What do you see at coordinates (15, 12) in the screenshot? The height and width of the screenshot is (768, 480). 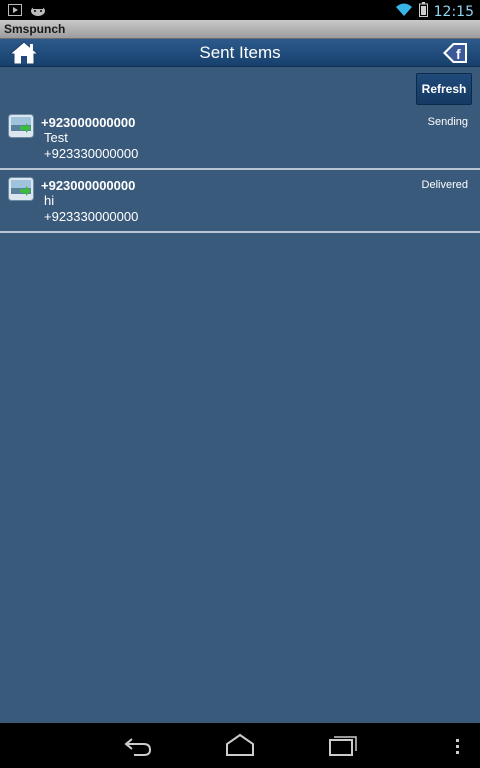 I see `play-icon` at bounding box center [15, 12].